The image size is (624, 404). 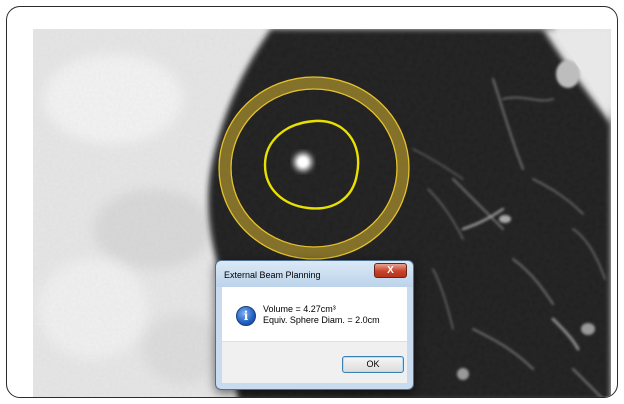 I want to click on info-icon: i, so click(x=246, y=316).